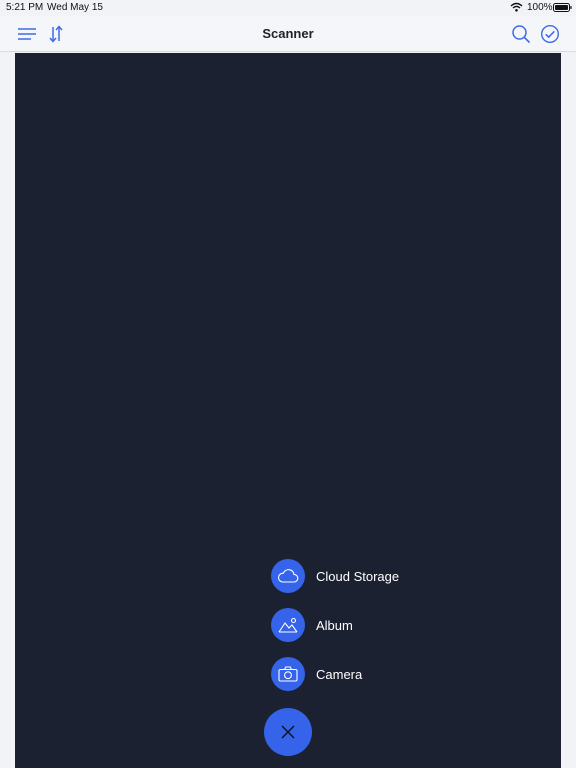 Image resolution: width=576 pixels, height=768 pixels. I want to click on select-button, so click(550, 34).